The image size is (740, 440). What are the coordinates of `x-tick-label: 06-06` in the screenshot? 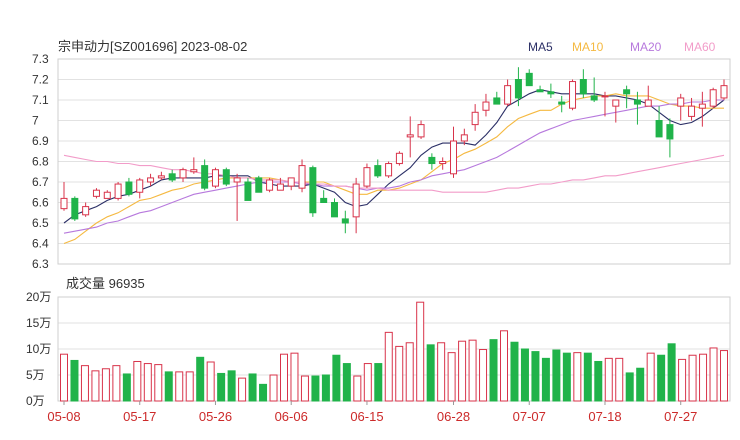 It's located at (291, 416).